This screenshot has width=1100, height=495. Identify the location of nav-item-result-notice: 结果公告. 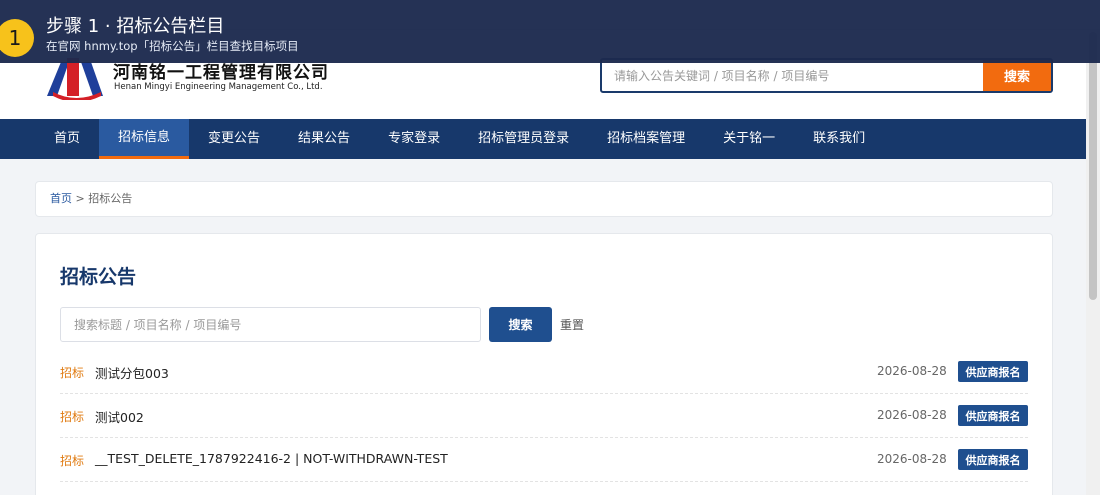
(324, 139).